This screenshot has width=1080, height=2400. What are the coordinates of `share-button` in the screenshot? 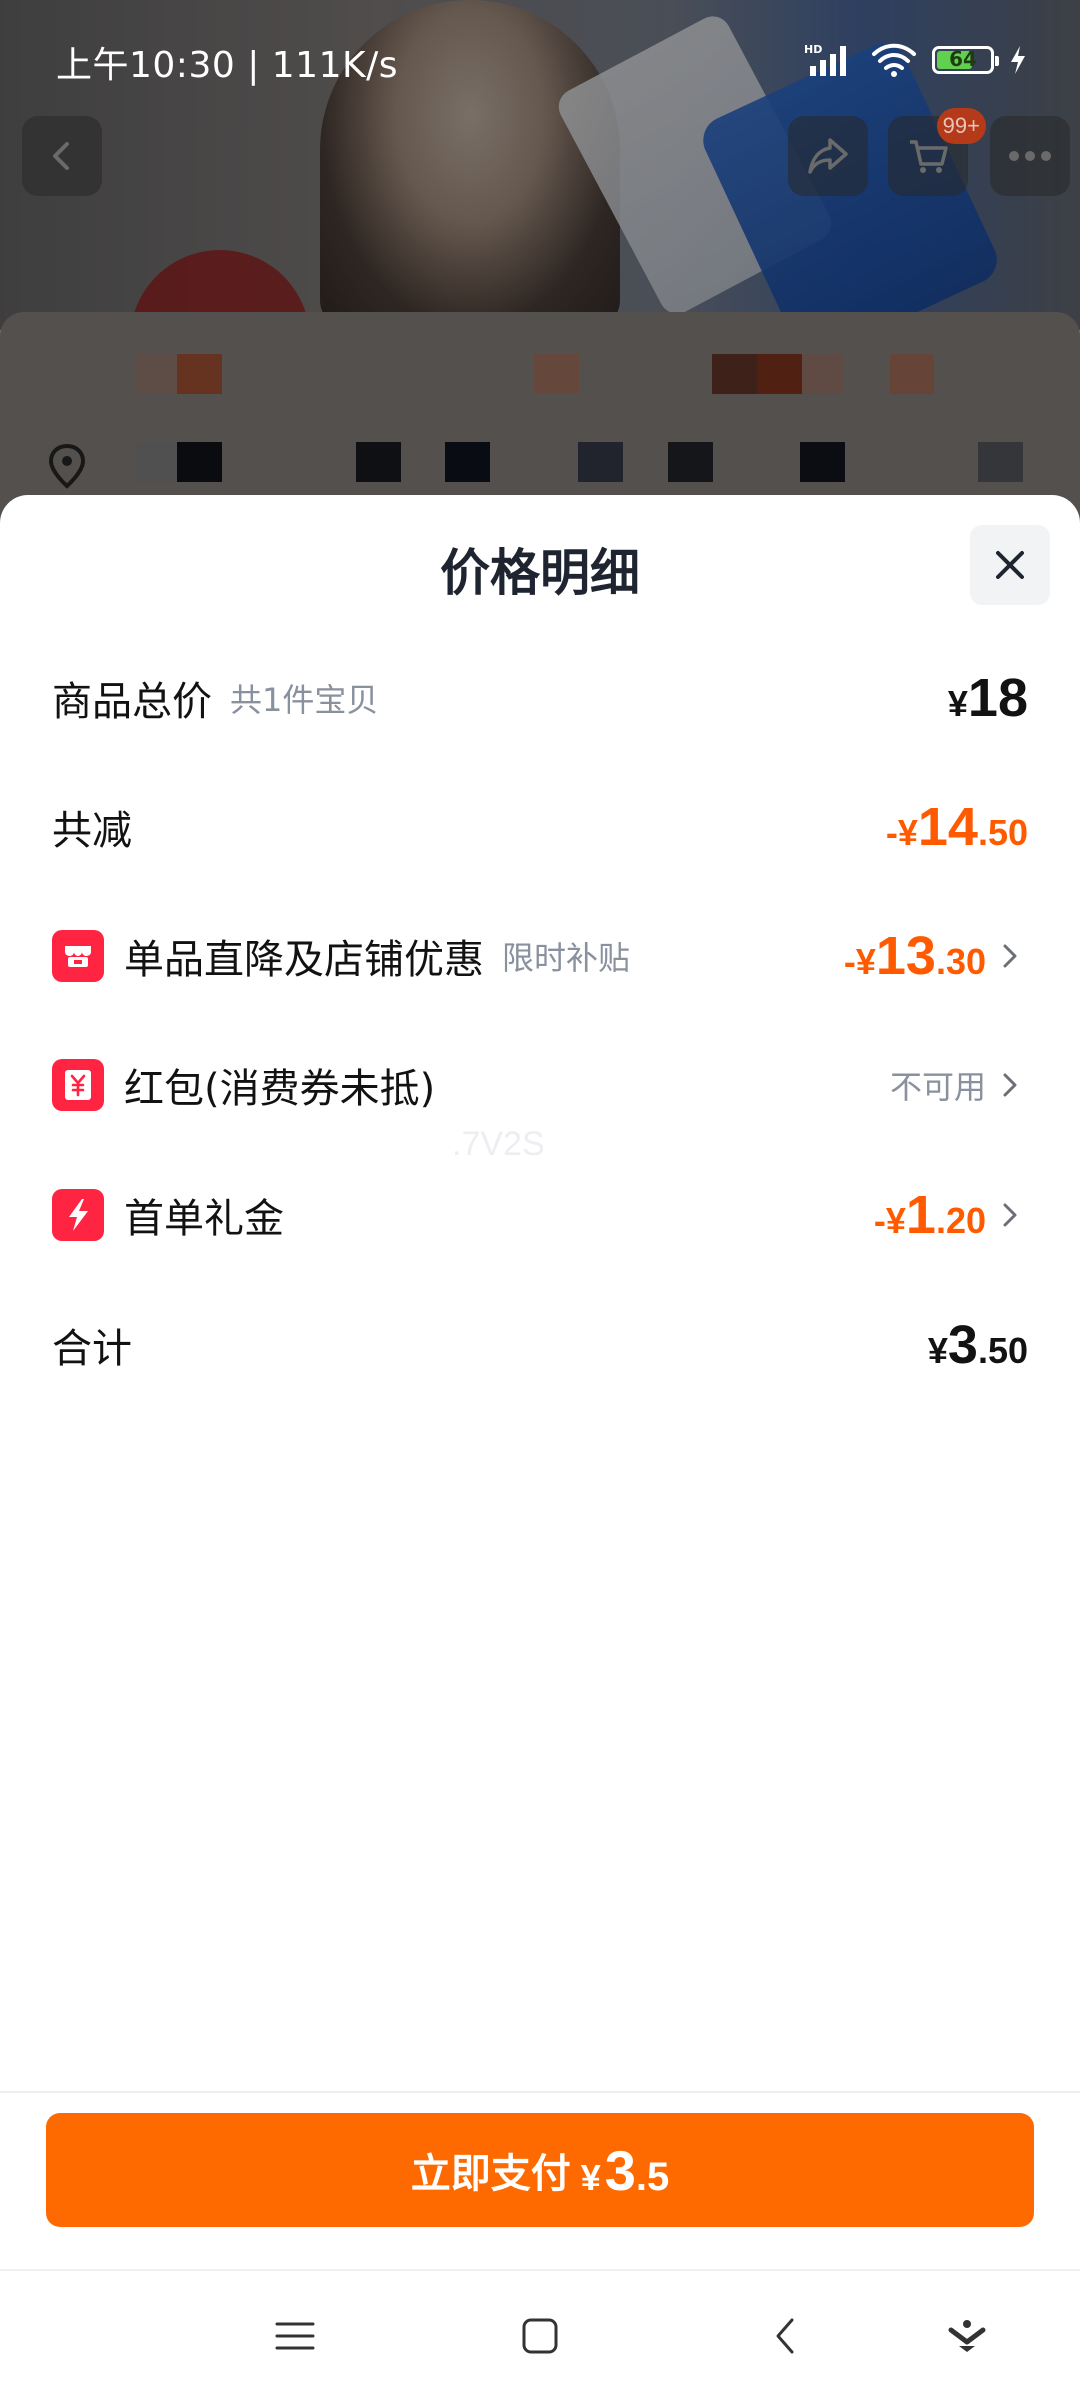 It's located at (828, 156).